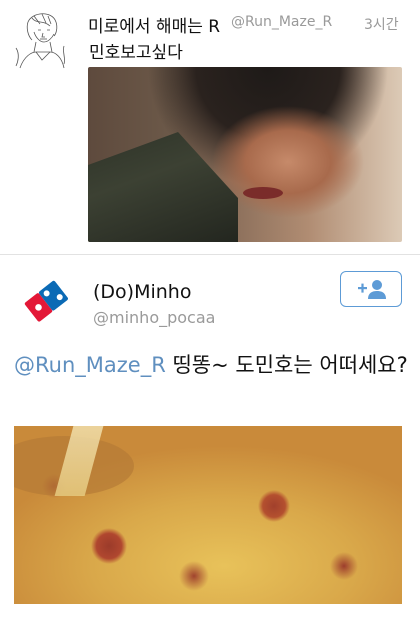 The width and height of the screenshot is (420, 621). What do you see at coordinates (163, 187) in the screenshot?
I see `photo-shirt-shape` at bounding box center [163, 187].